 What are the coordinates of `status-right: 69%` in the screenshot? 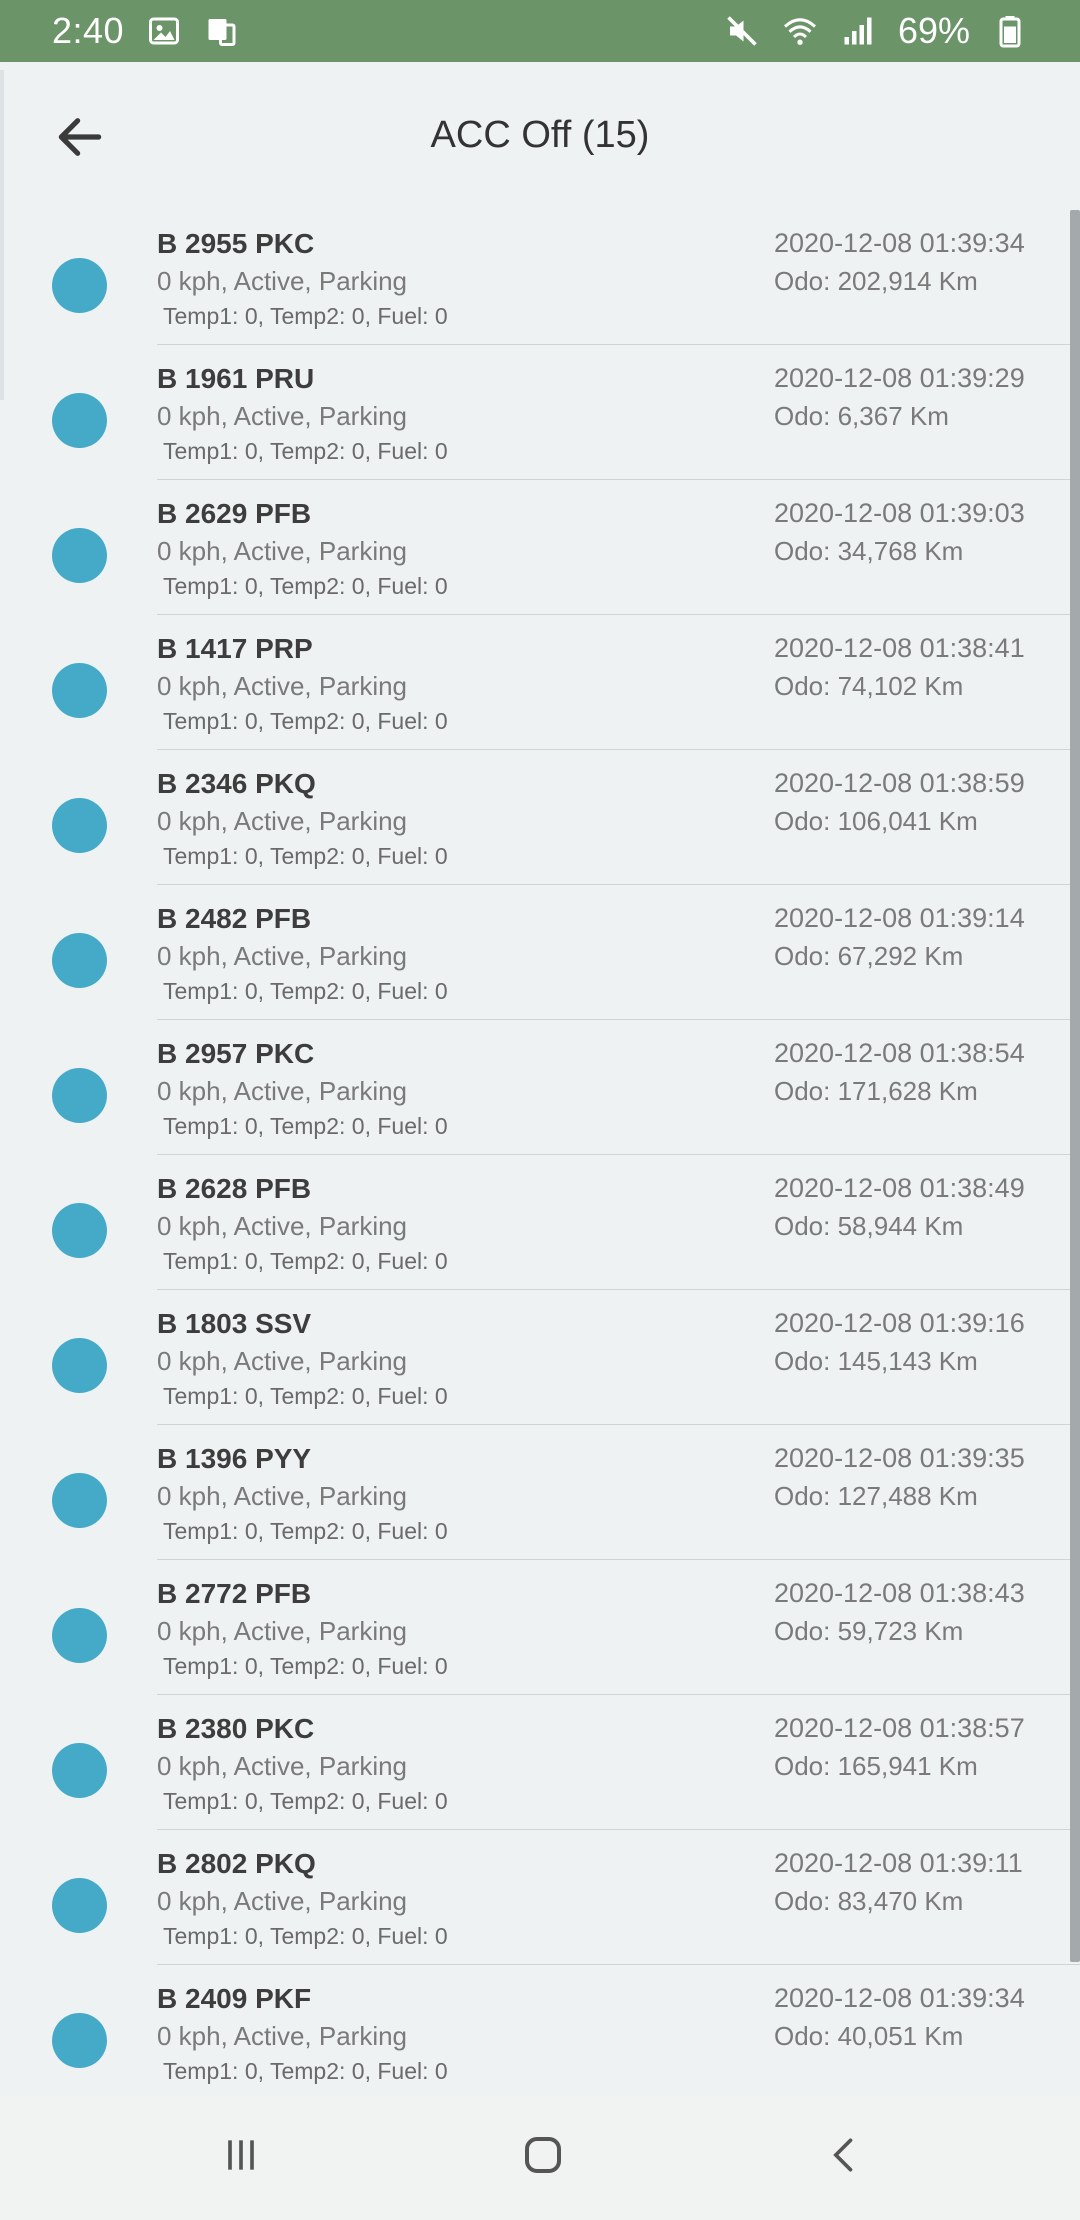 It's located at (876, 31).